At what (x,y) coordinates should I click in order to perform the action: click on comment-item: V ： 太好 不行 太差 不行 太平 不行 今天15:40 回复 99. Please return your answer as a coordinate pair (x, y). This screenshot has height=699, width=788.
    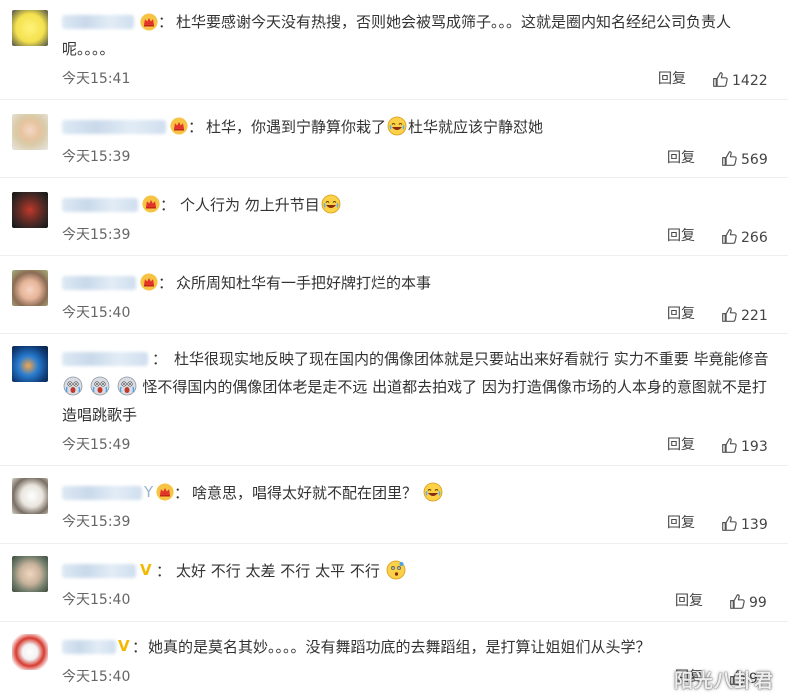
    Looking at the image, I should click on (394, 583).